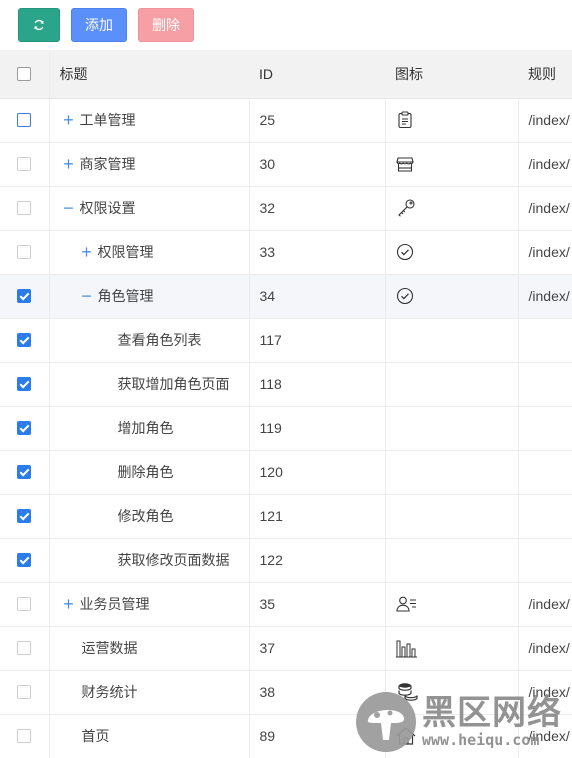  I want to click on table-row: + 业务员管理 35 /index/, so click(286, 604).